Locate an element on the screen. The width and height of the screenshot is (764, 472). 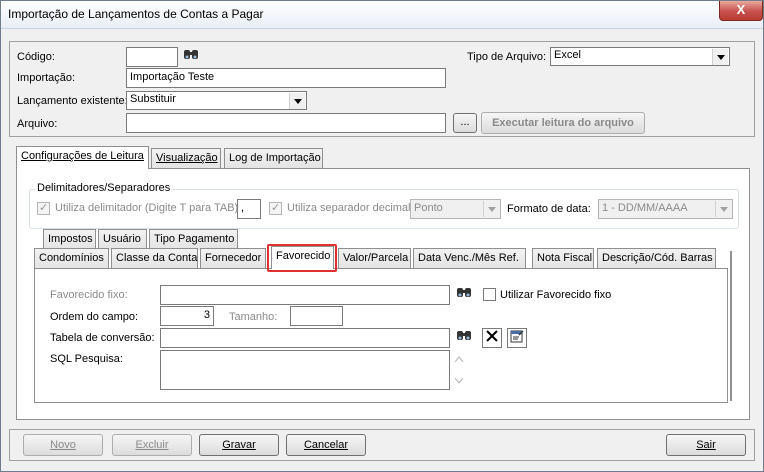
sair-button: Sair is located at coordinates (706, 445).